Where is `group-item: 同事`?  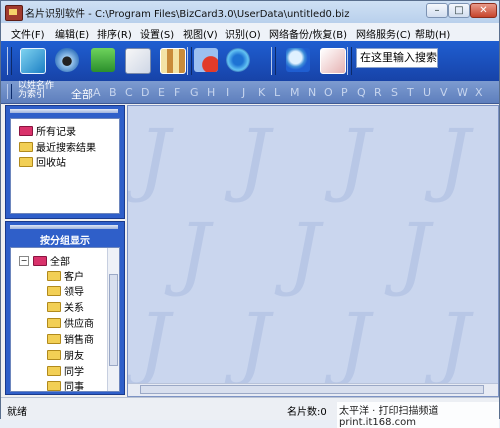
group-item: 同事 is located at coordinates (65, 384).